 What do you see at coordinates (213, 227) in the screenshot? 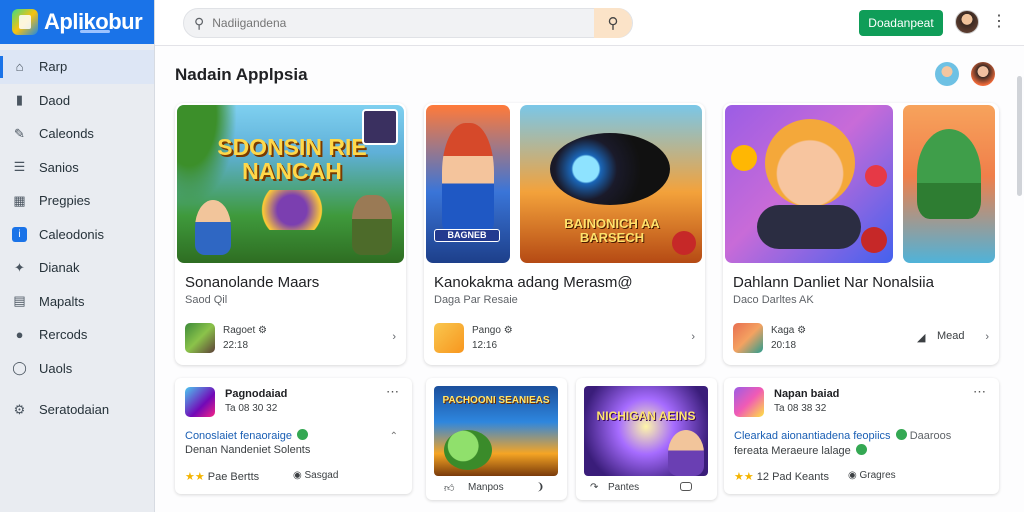
I see `character-left` at bounding box center [213, 227].